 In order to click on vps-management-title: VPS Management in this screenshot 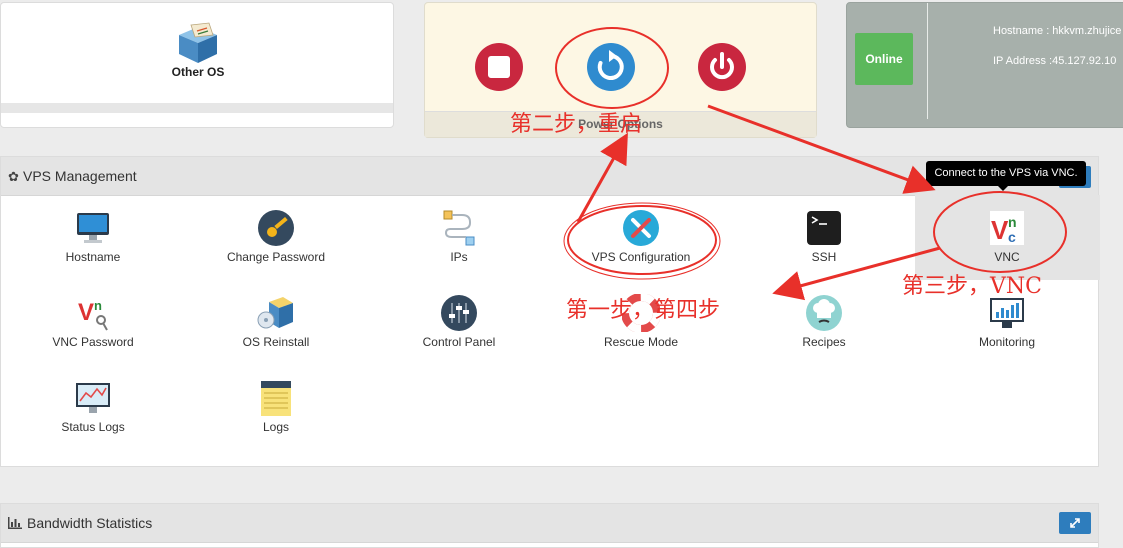, I will do `click(80, 176)`.